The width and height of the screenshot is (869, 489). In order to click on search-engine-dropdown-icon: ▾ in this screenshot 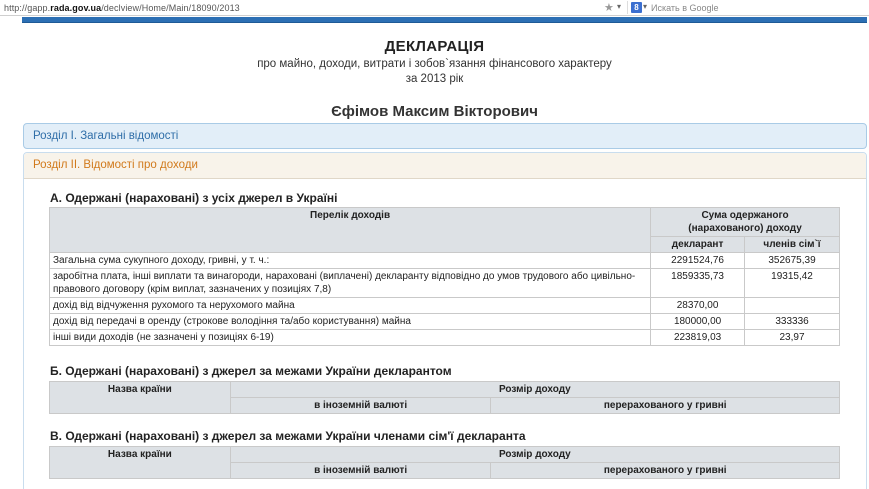, I will do `click(645, 6)`.